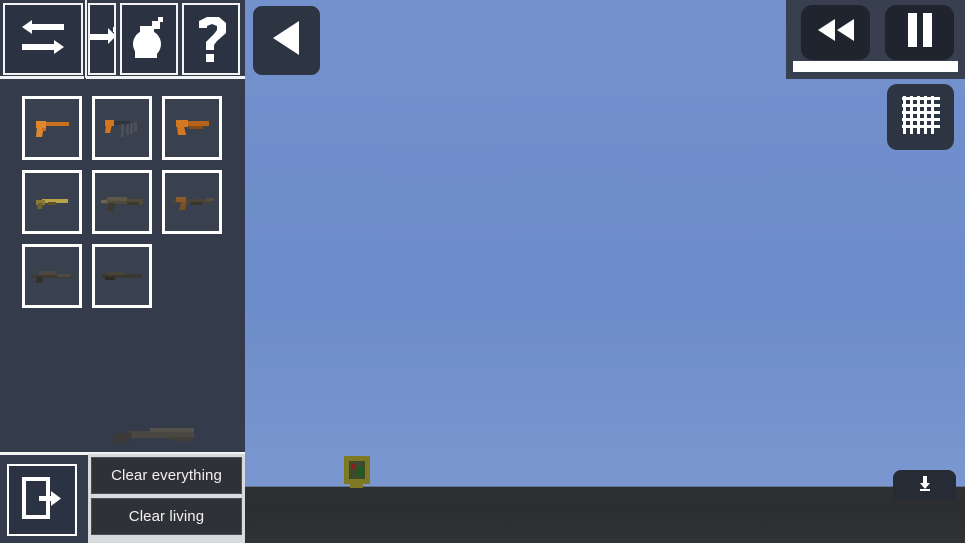  I want to click on weapon-preview, so click(157, 437).